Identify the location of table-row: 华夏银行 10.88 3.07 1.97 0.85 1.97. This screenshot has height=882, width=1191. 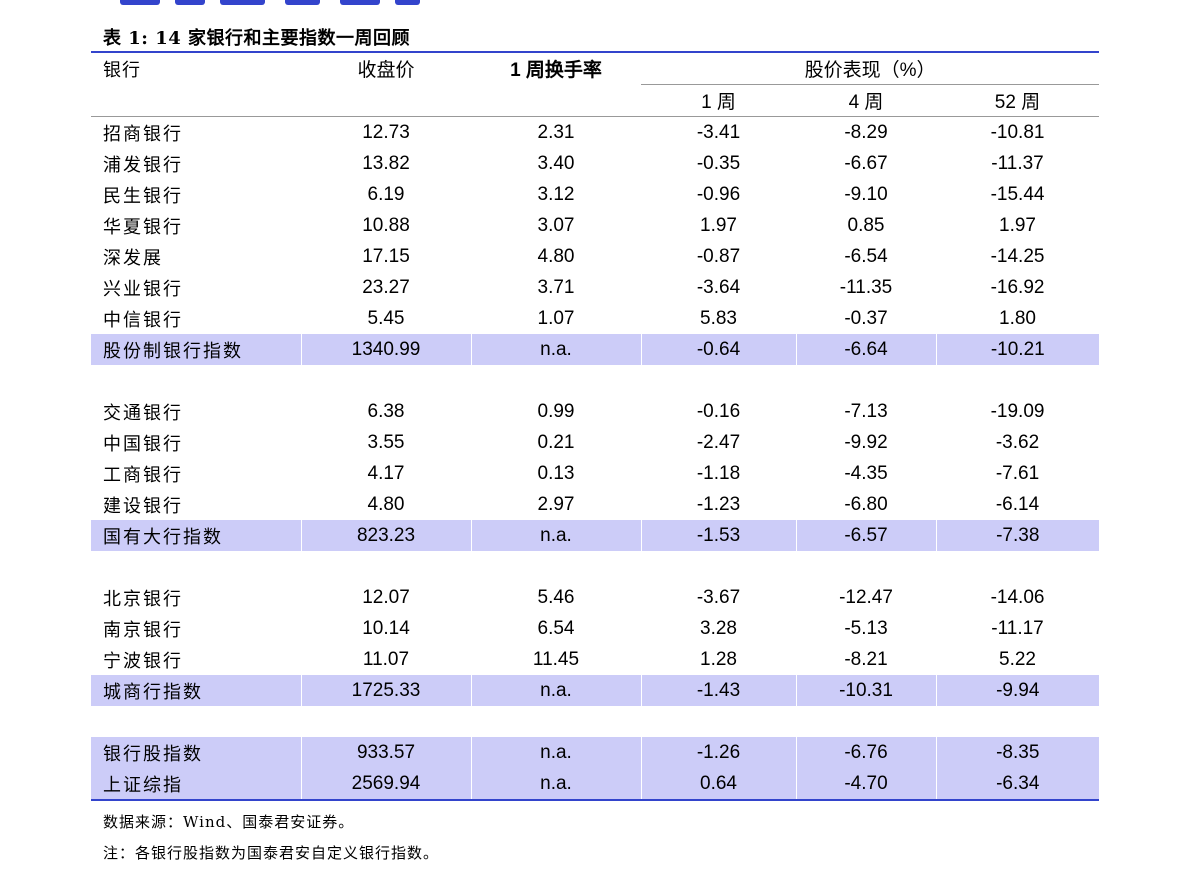
(595, 225).